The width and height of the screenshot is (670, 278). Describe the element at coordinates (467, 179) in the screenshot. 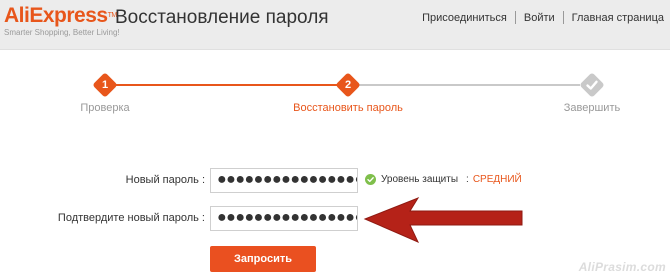

I see `strength-colon: :` at that location.